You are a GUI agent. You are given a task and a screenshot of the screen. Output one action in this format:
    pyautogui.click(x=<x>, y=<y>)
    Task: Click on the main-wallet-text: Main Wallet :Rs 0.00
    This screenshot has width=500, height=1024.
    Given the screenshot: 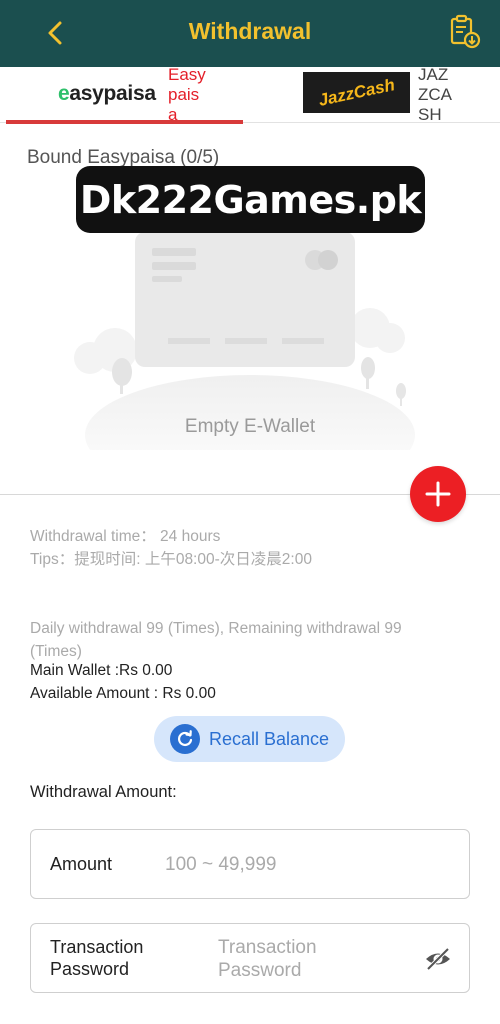 What is the action you would take?
    pyautogui.click(x=101, y=670)
    